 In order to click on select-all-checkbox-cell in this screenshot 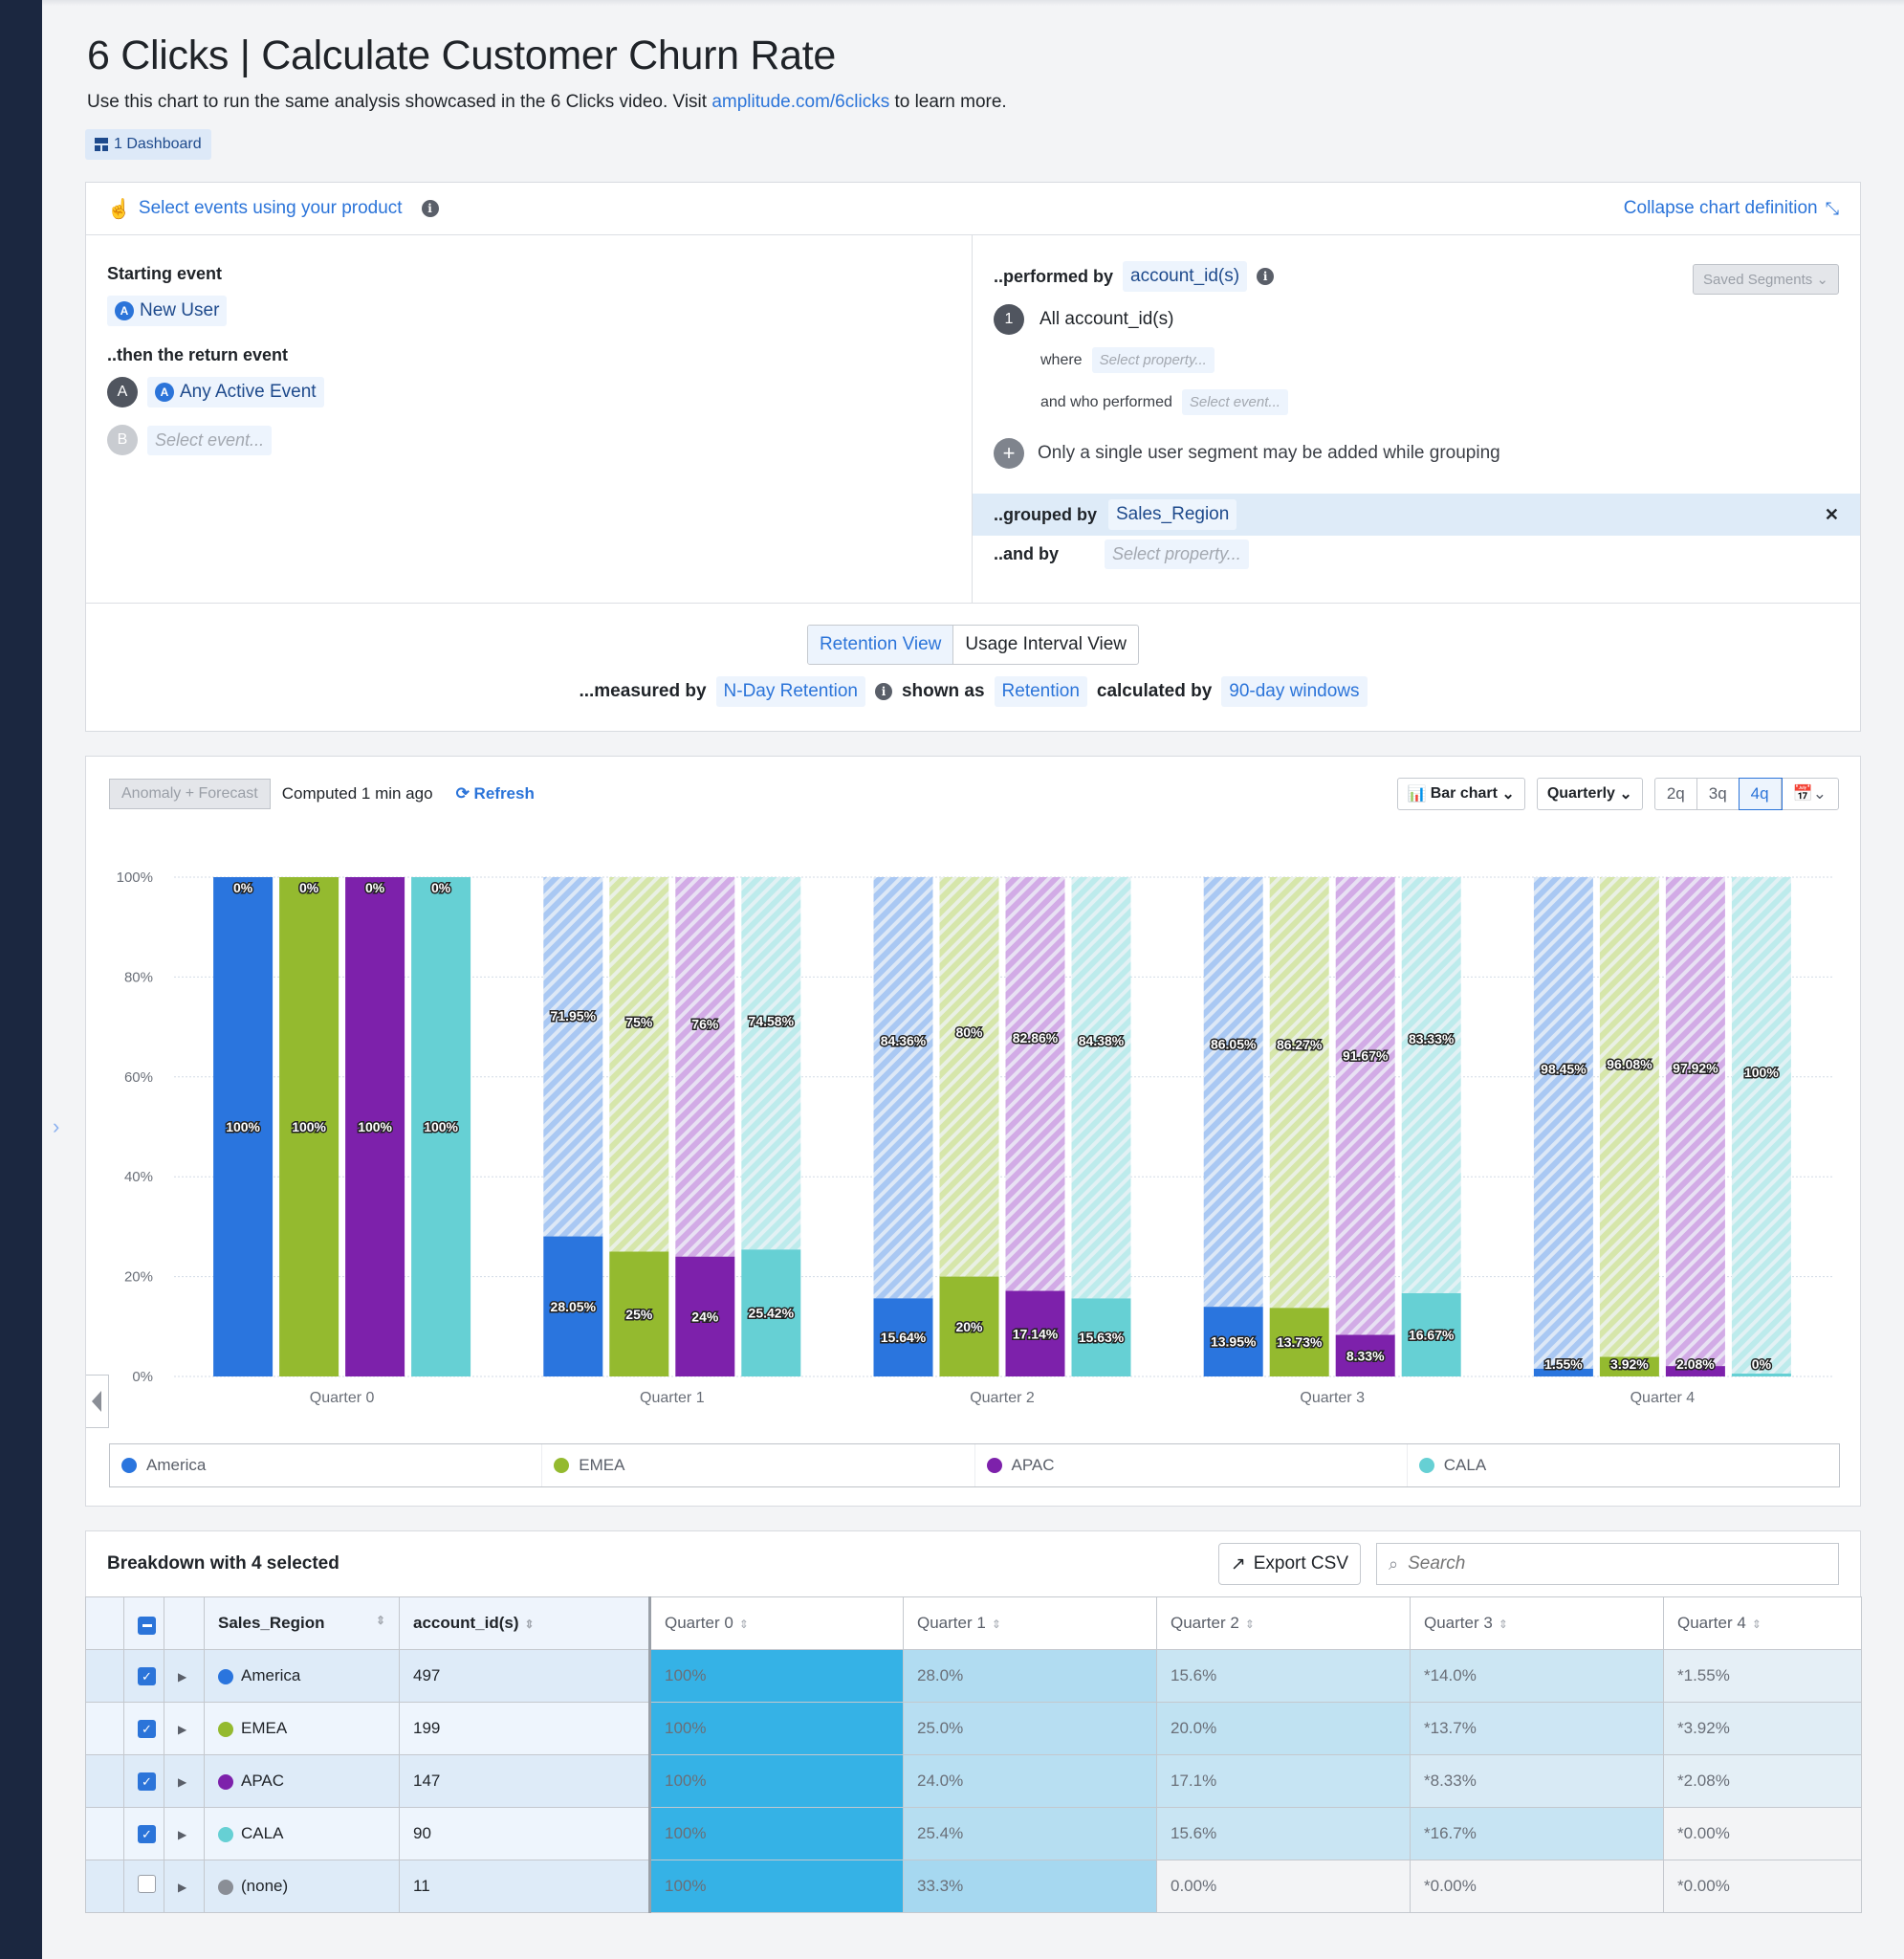, I will do `click(143, 1623)`.